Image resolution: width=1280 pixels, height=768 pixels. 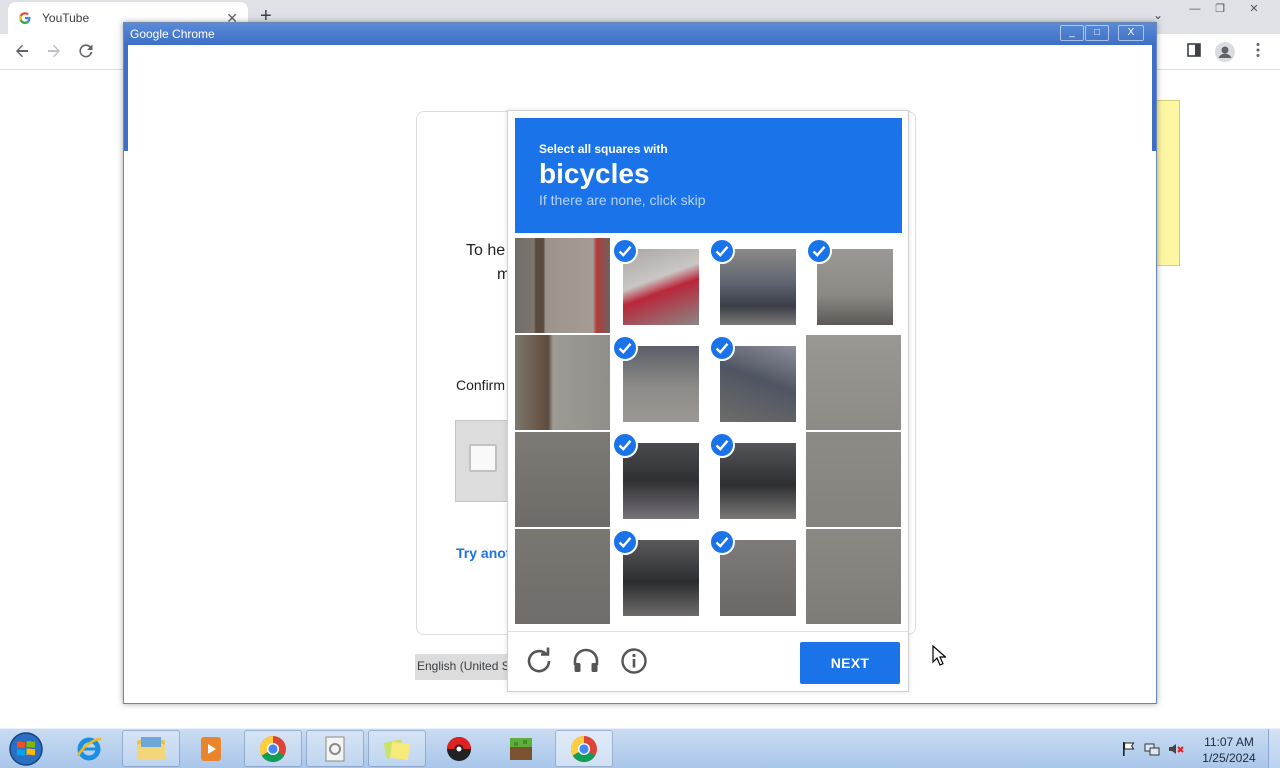 I want to click on audio-challenge-icon, so click(x=586, y=661).